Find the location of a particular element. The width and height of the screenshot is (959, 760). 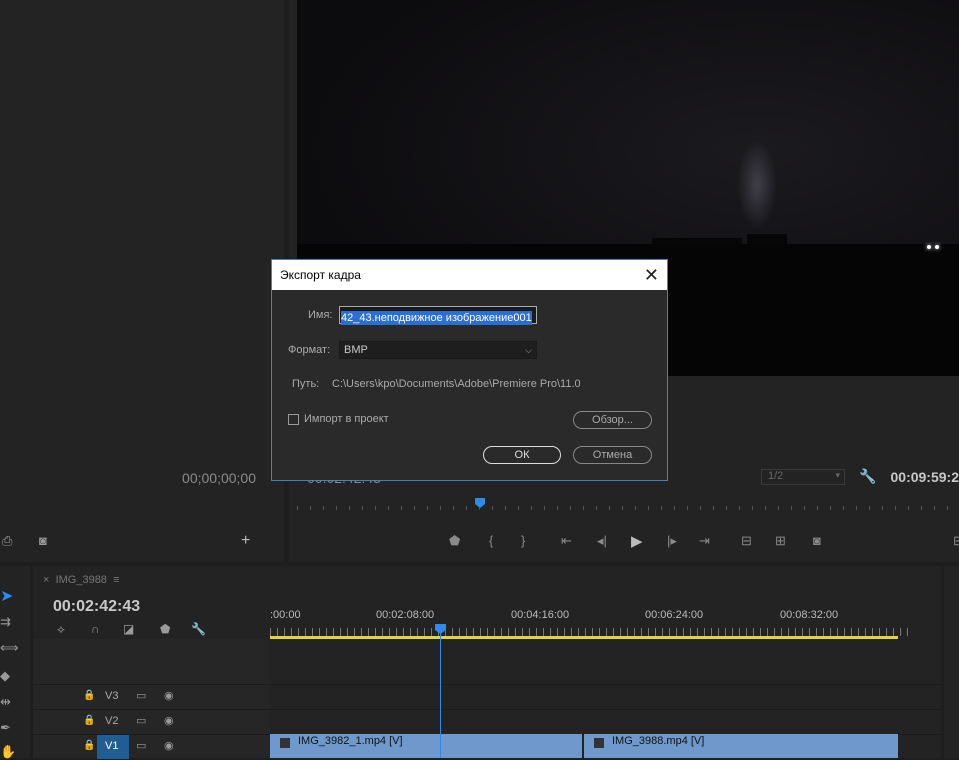

clip-label: IMG_3988.mp4 [V] is located at coordinates (658, 741).